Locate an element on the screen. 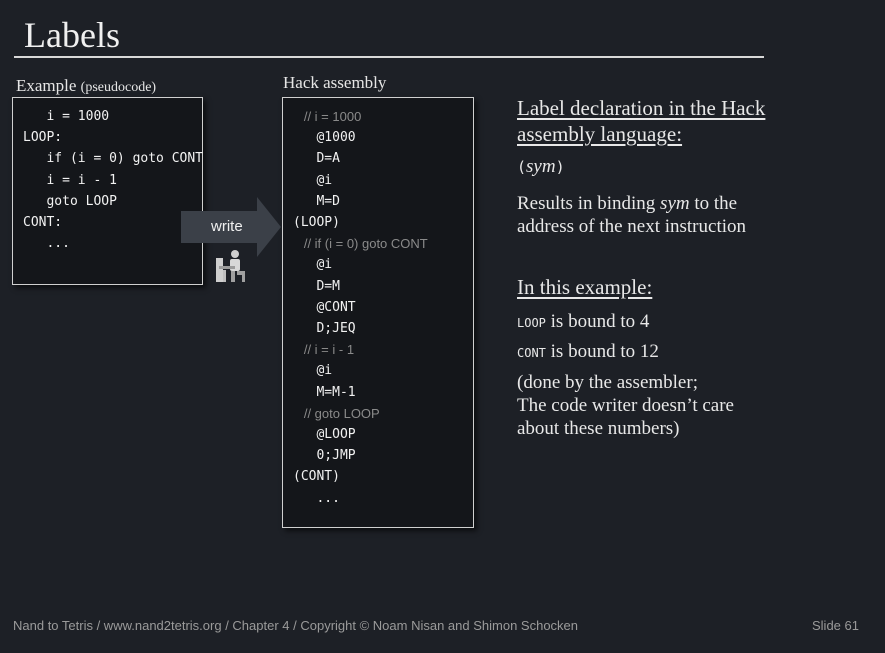 The image size is (885, 653). code-line: D;JEQ is located at coordinates (324, 329).